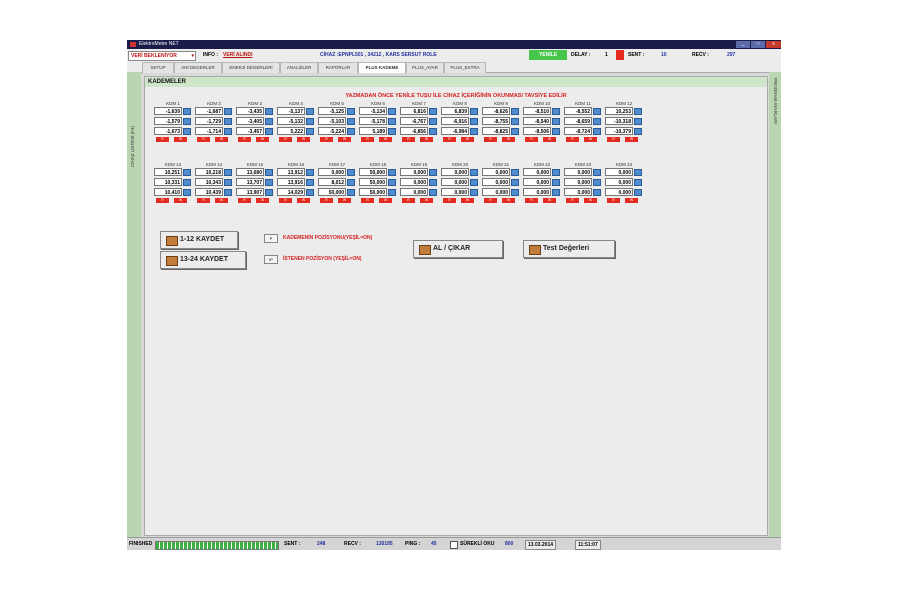  I want to click on refresh-button: YENİLE, so click(548, 55).